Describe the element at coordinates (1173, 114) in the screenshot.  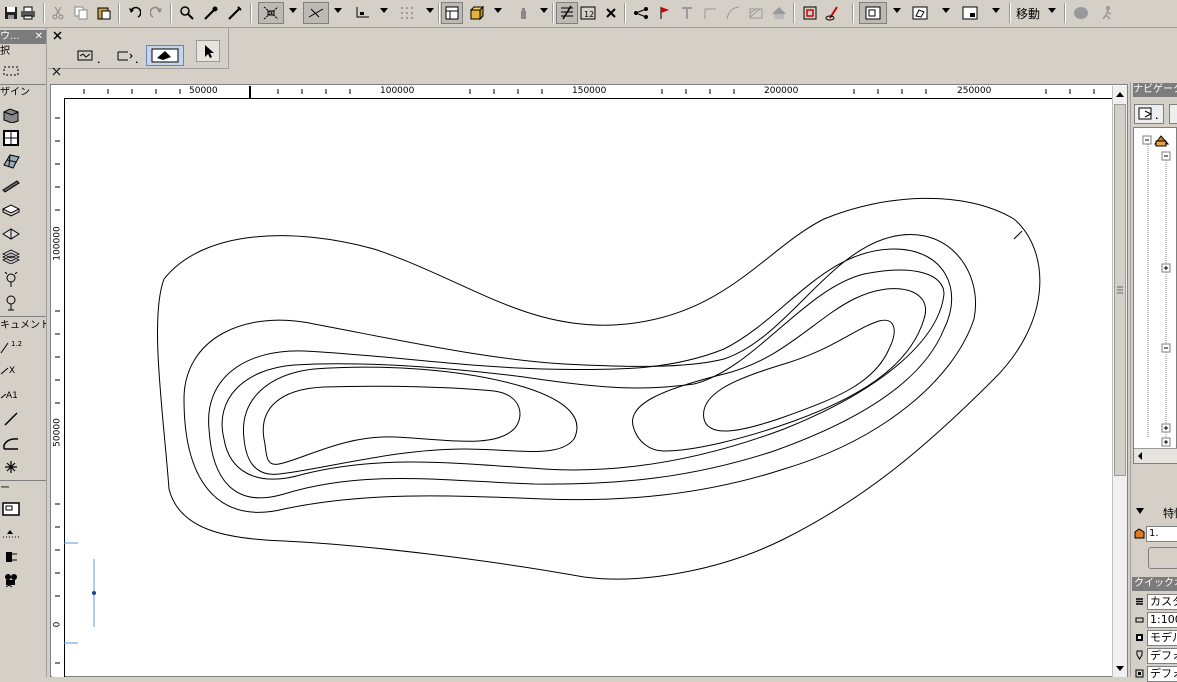
I see `navigator-second-button` at that location.